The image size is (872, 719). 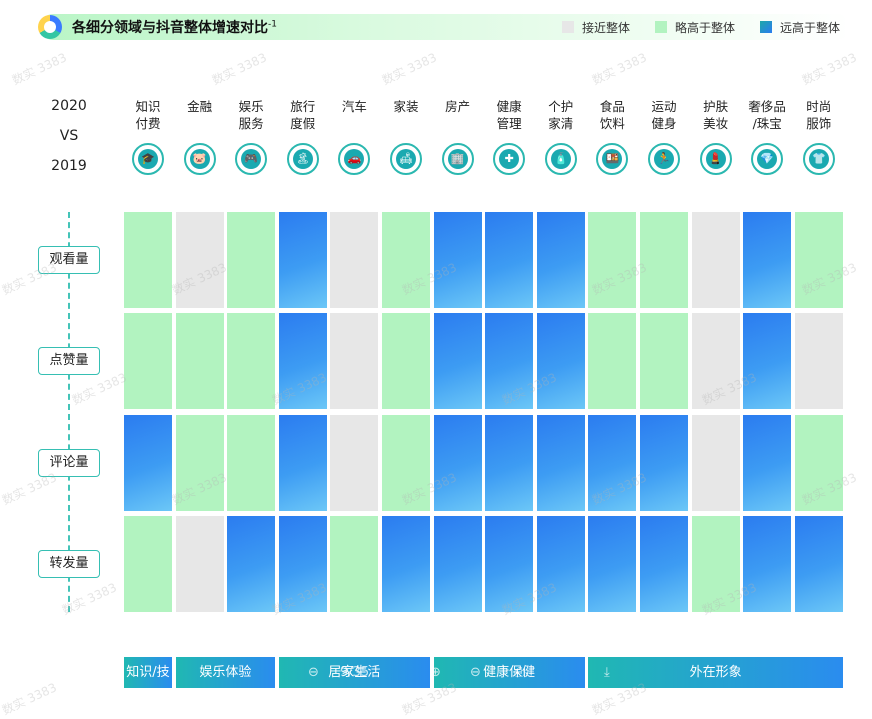 What do you see at coordinates (251, 159) in the screenshot?
I see `gamepad-icon-glyph: 🎮` at bounding box center [251, 159].